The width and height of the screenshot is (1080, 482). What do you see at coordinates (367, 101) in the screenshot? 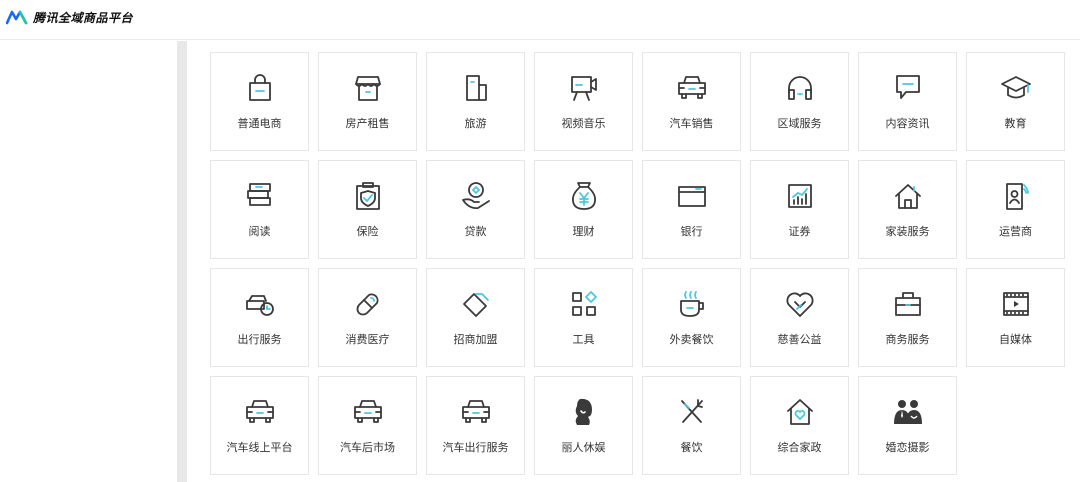
I see `category-card: 房产租售` at bounding box center [367, 101].